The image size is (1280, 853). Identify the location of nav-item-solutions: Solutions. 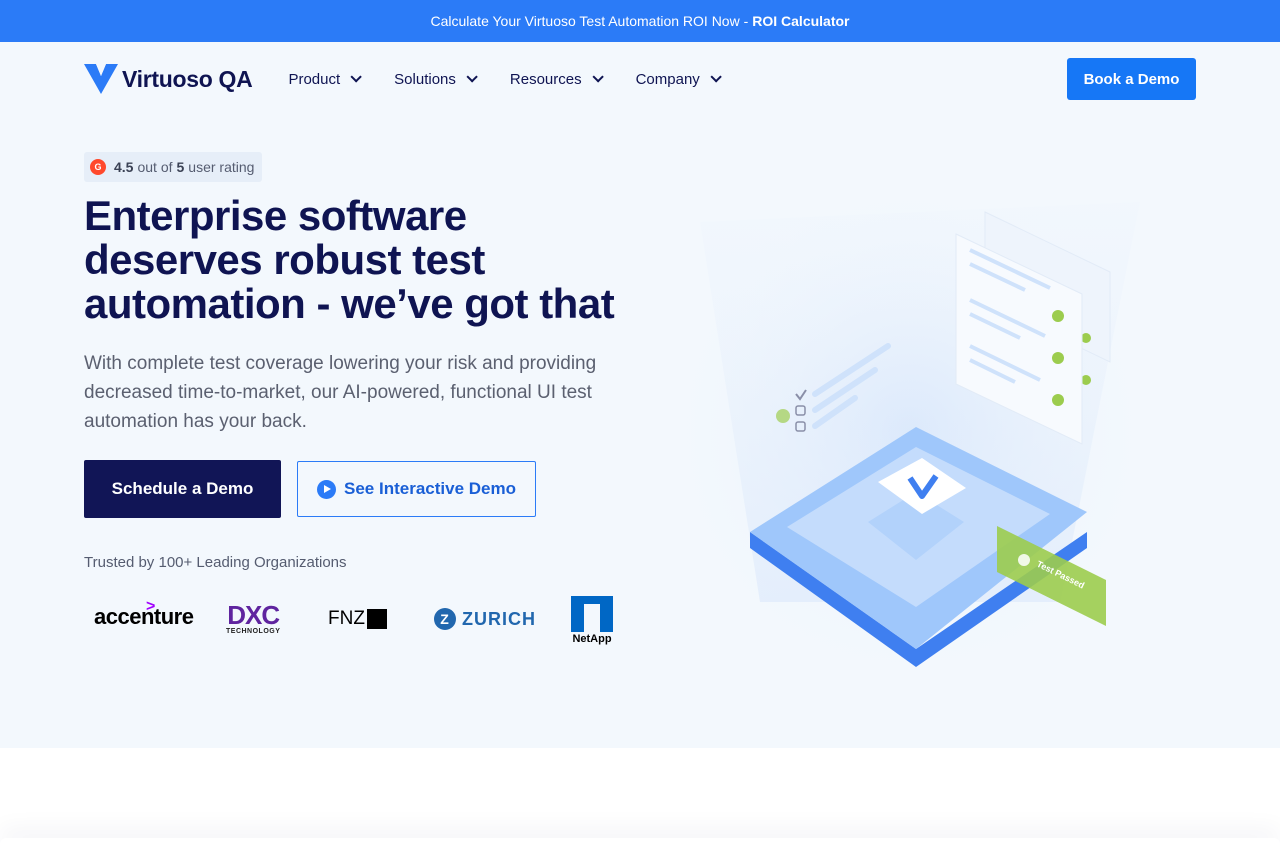
(436, 79).